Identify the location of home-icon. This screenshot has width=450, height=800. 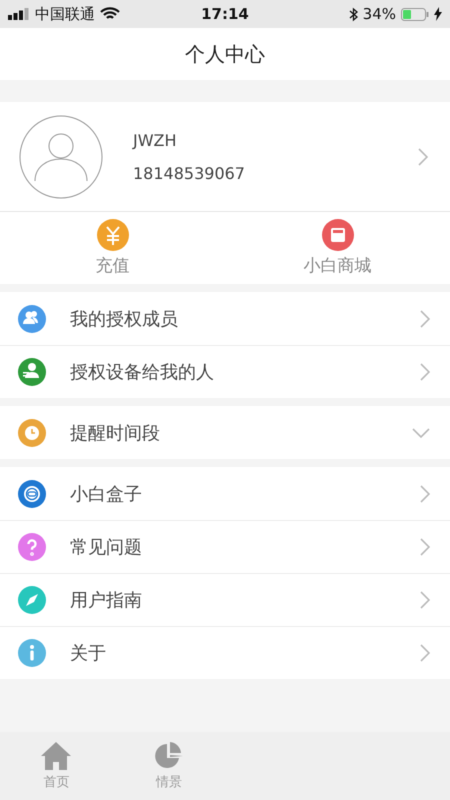
(56, 756).